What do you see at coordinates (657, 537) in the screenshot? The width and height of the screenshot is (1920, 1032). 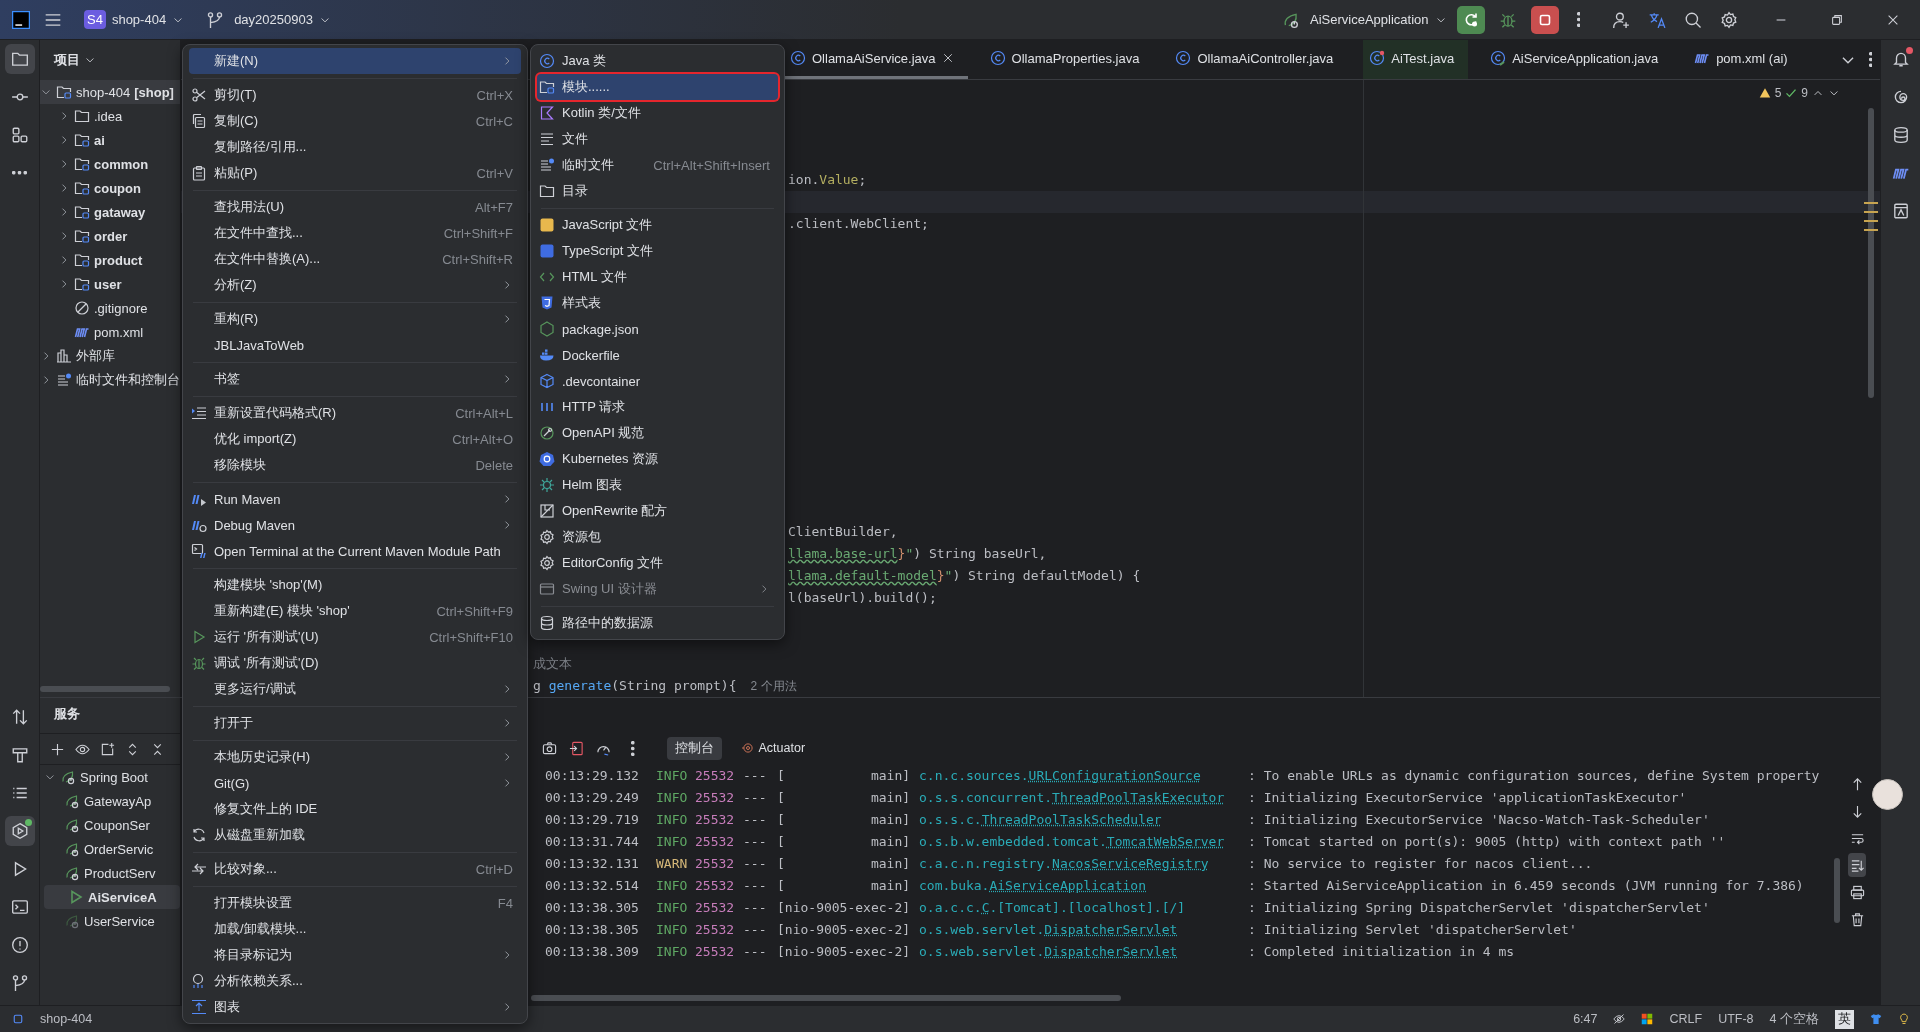 I see `menu-item: 资源包` at bounding box center [657, 537].